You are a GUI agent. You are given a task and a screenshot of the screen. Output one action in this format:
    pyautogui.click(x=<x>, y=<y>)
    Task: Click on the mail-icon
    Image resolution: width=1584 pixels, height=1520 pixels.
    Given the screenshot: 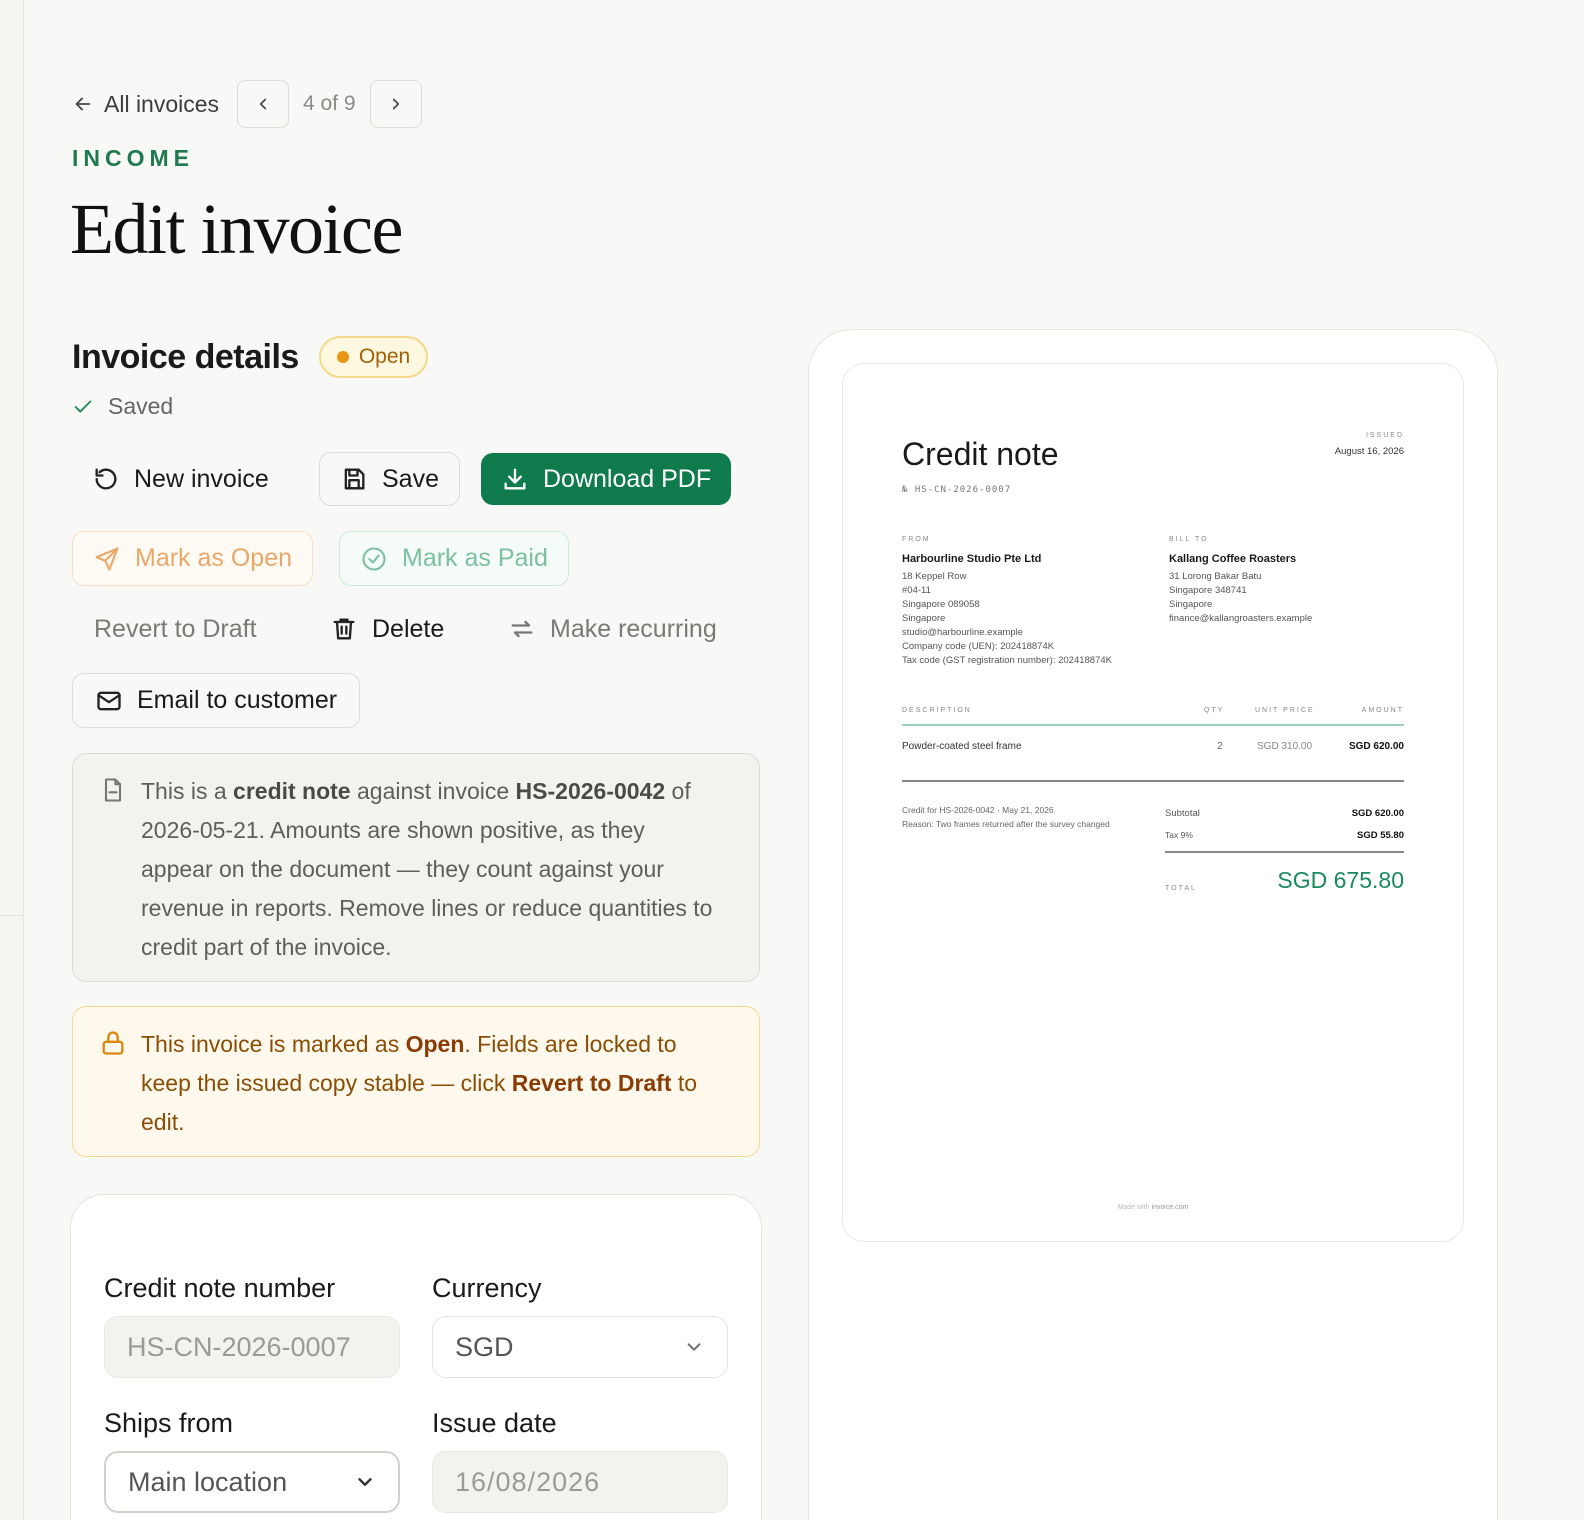 What is the action you would take?
    pyautogui.click(x=109, y=700)
    